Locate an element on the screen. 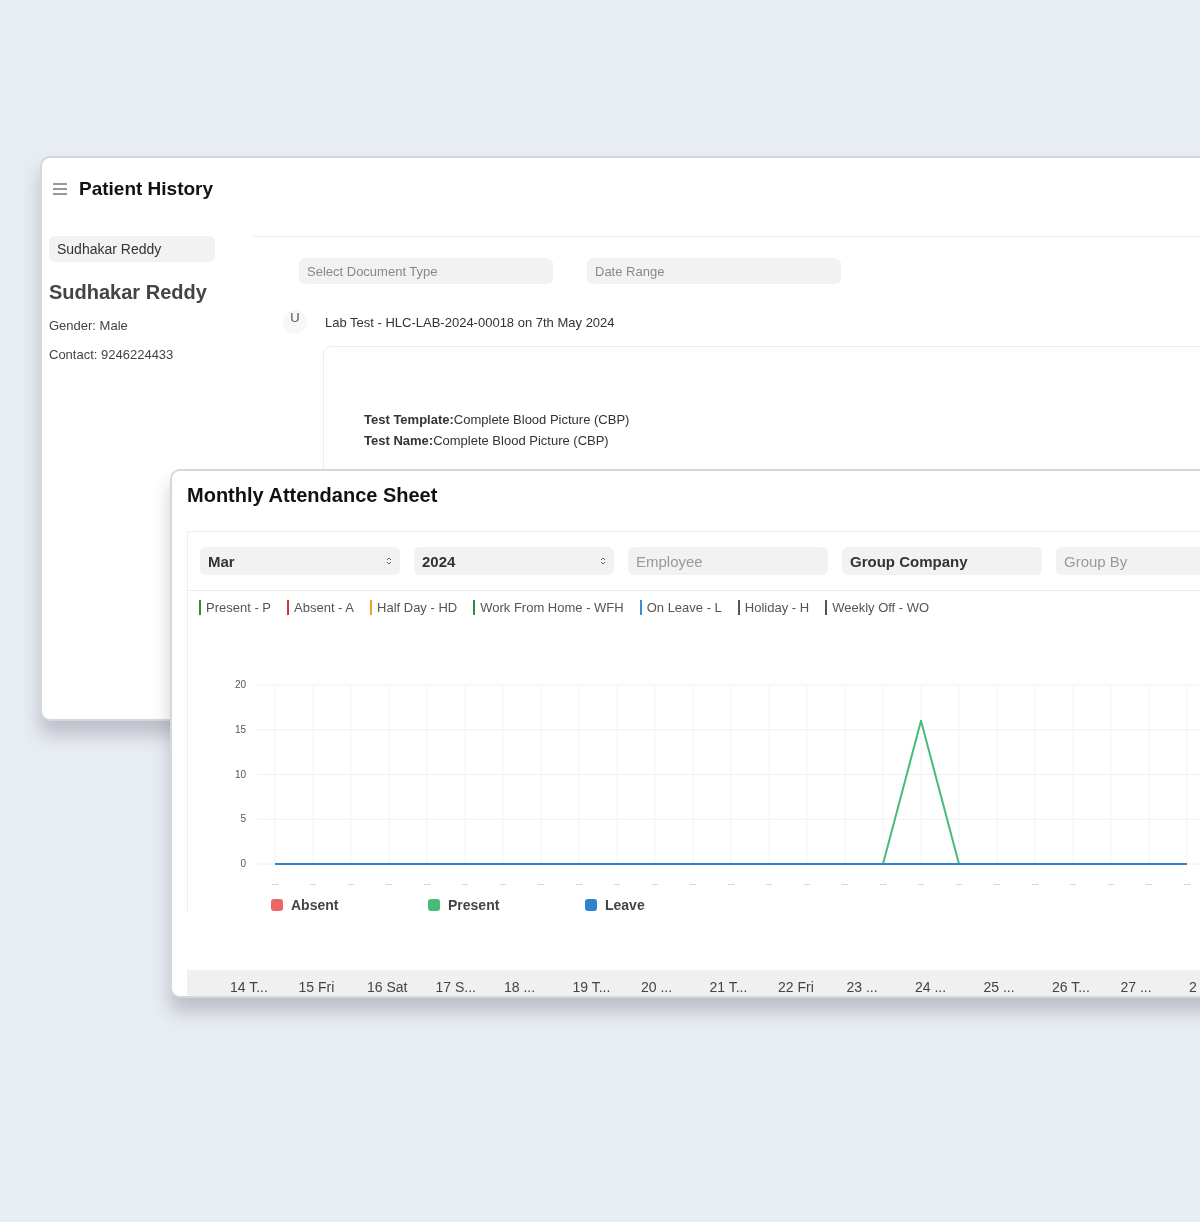  column-header: 15 Fri is located at coordinates (317, 987).